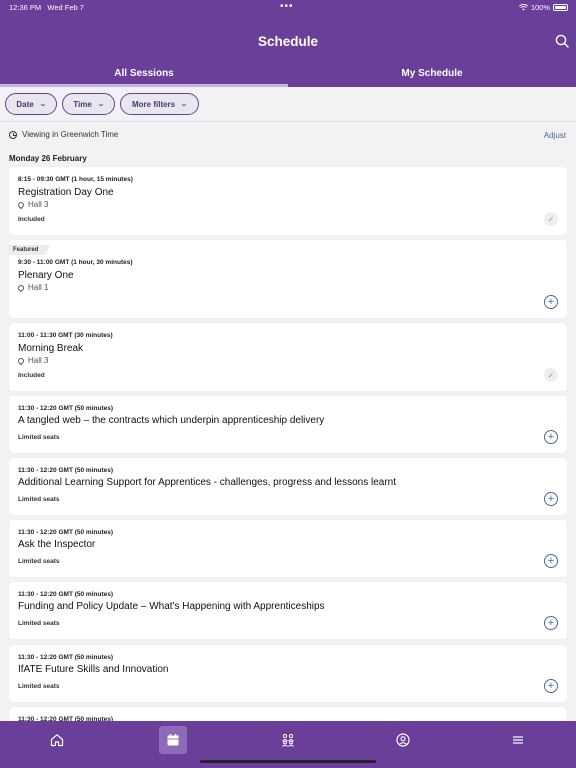  I want to click on session-time: 9:30 - 11:00 GMT (1 hour, 30 minutes), so click(75, 262).